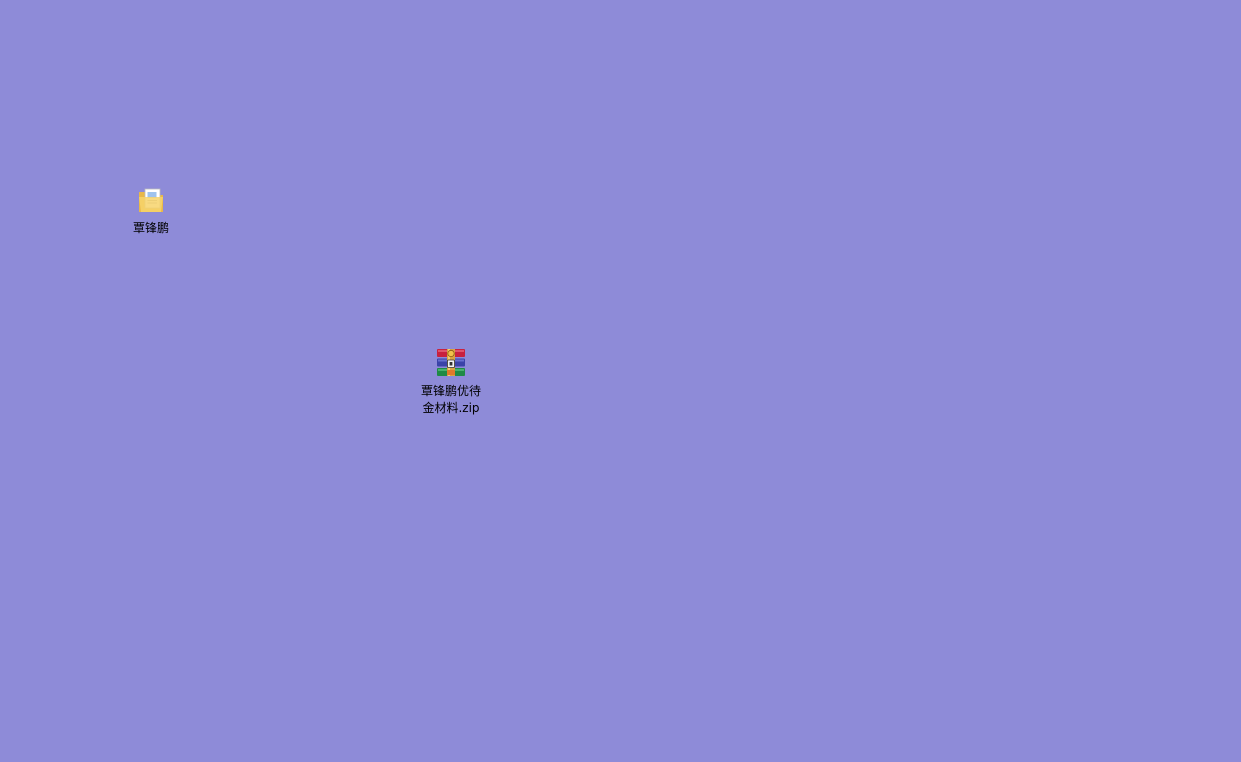  I want to click on desktop-item-zip-archive: 覃锋鹏优待 金材料.zip, so click(451, 381).